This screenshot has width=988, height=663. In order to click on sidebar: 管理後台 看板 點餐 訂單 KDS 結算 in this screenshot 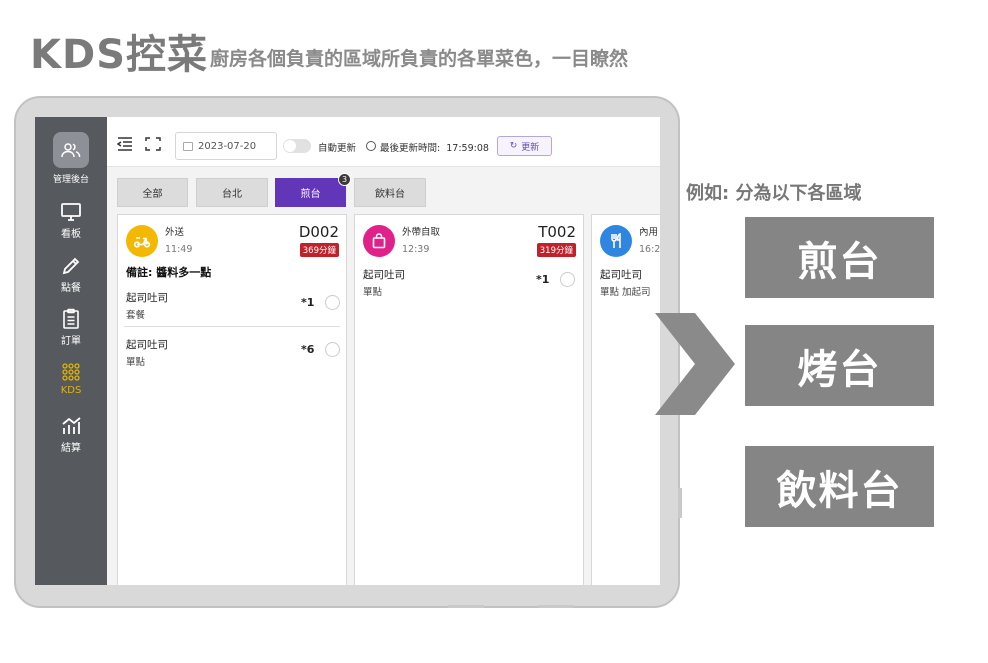, I will do `click(71, 351)`.